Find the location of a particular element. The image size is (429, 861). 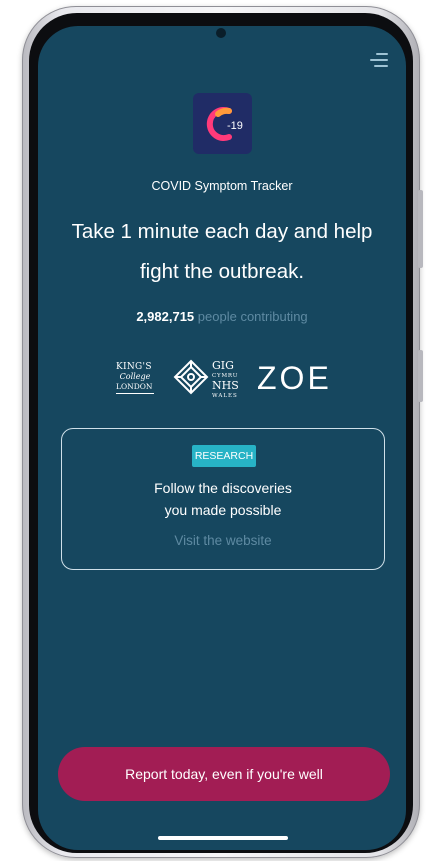

headline-line-1: Take 1 minute each day and help is located at coordinates (222, 231).